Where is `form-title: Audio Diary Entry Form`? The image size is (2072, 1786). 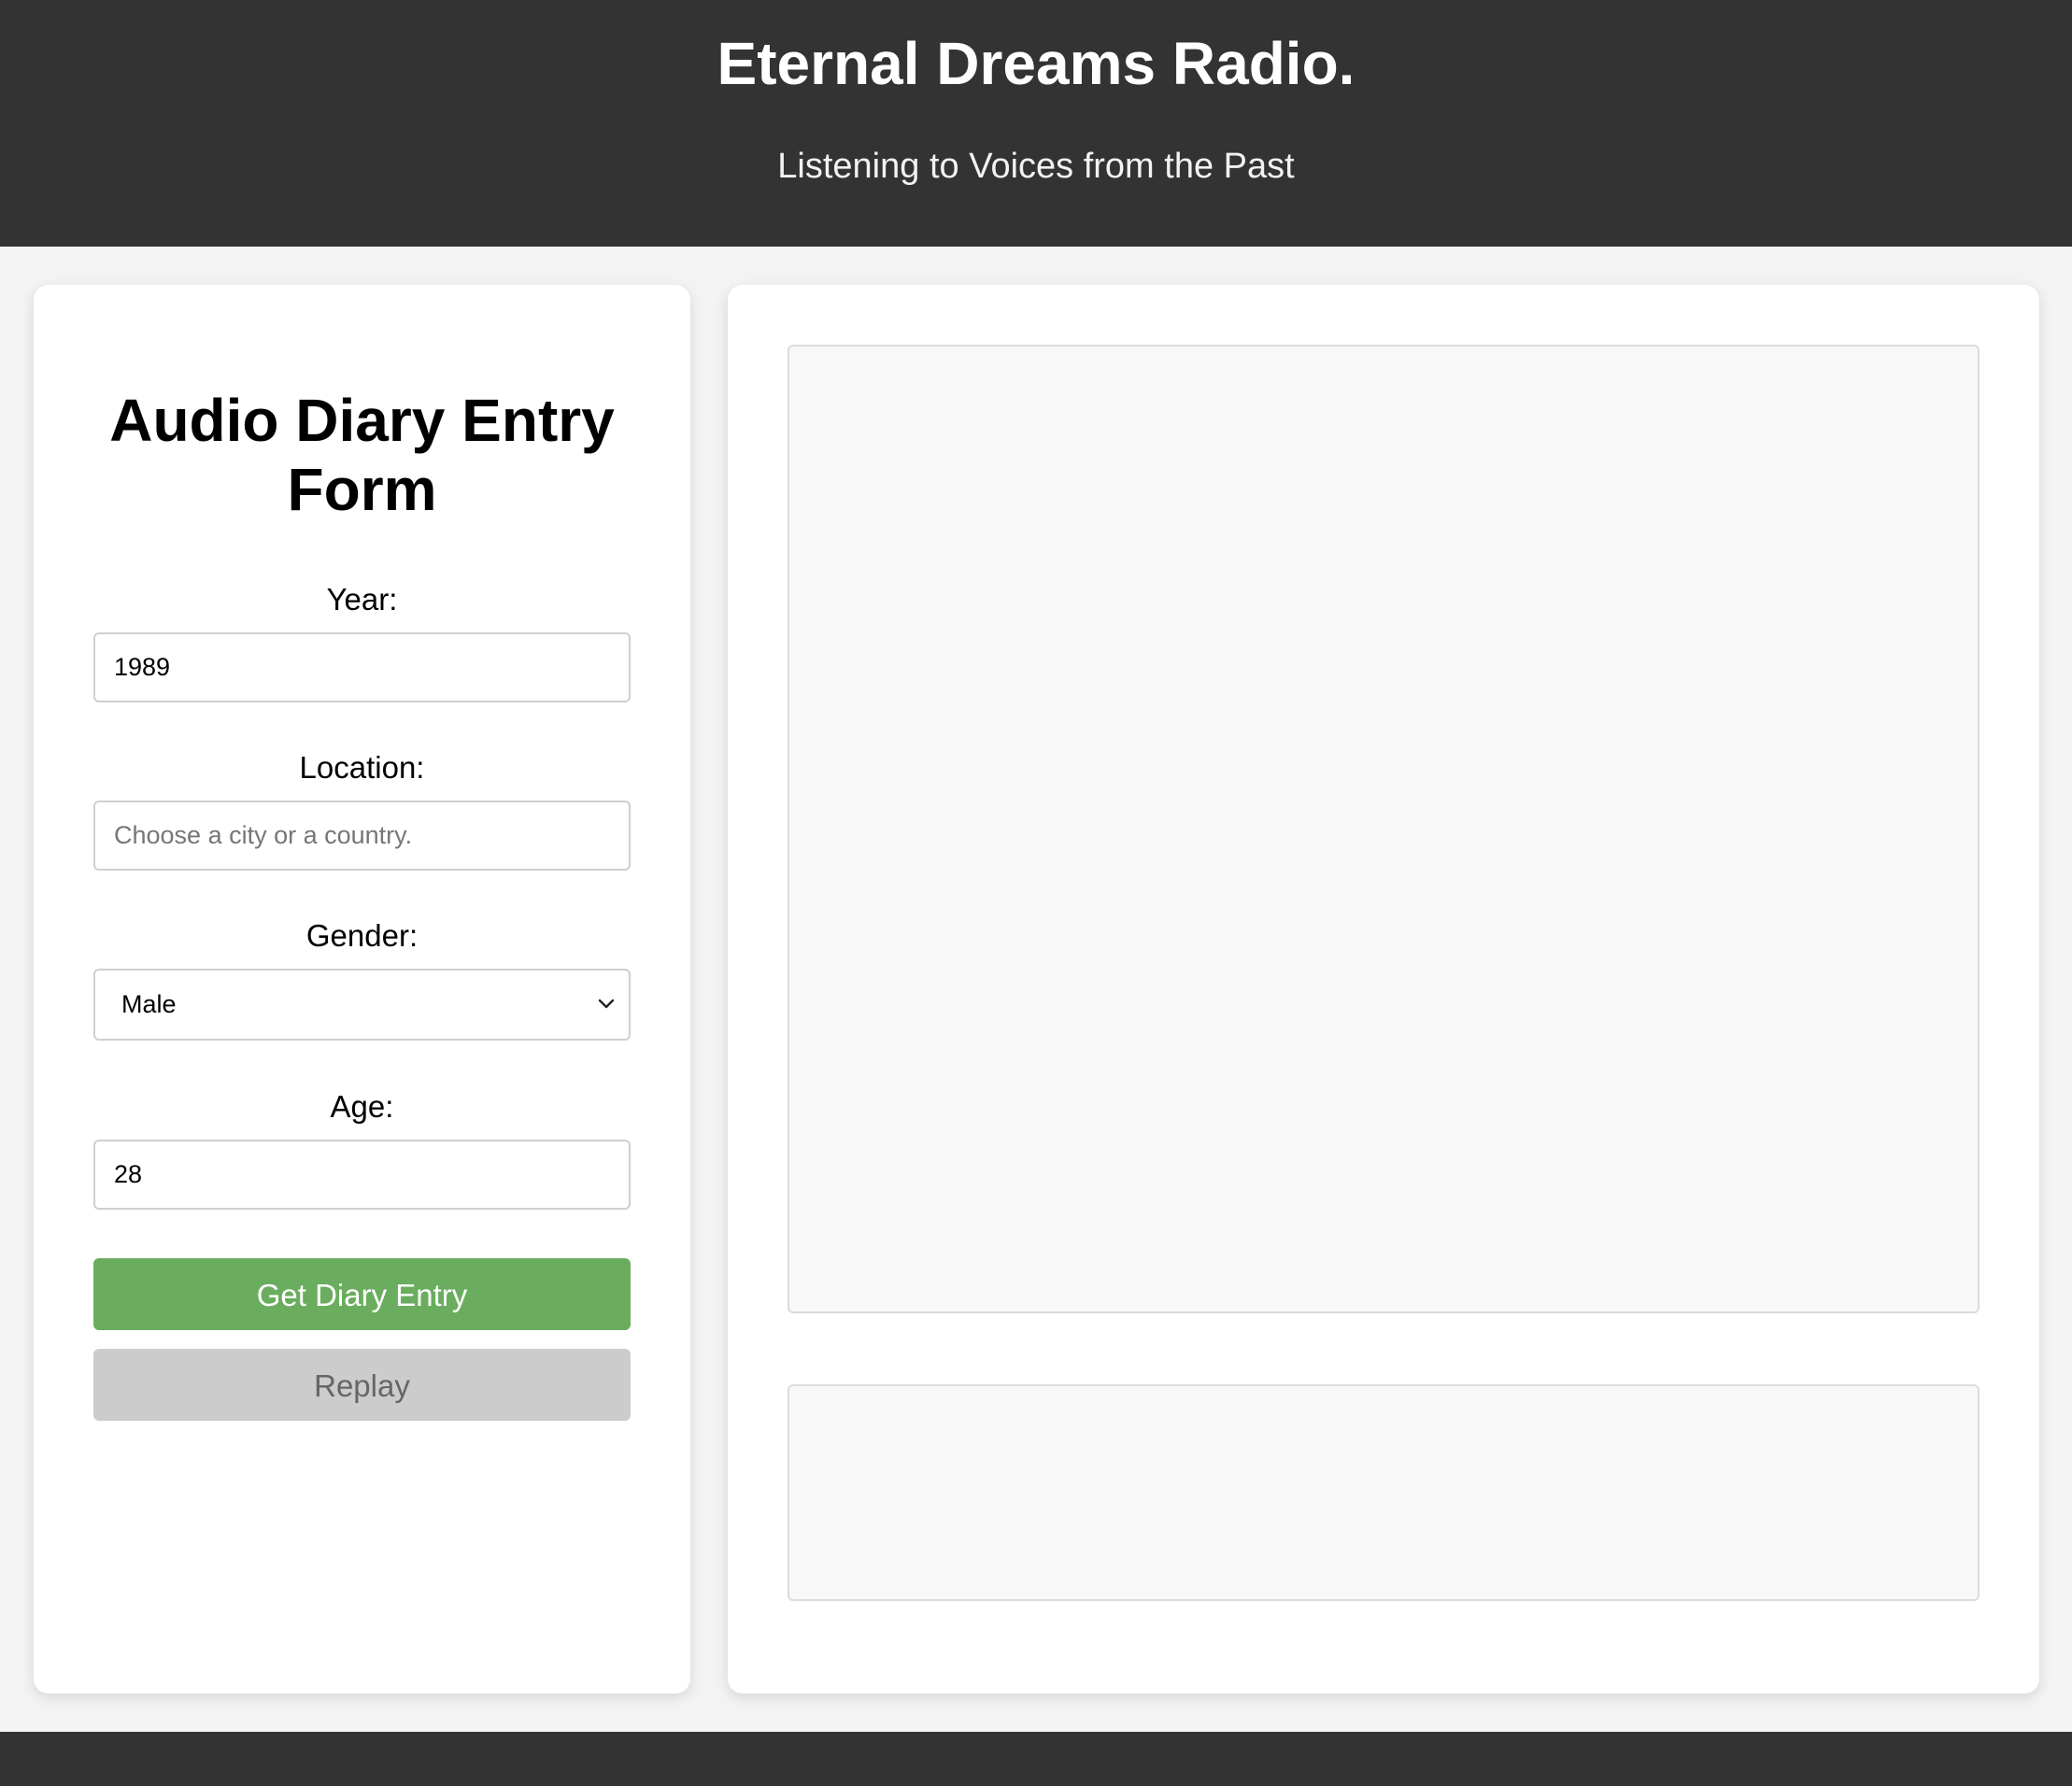 form-title: Audio Diary Entry Form is located at coordinates (362, 455).